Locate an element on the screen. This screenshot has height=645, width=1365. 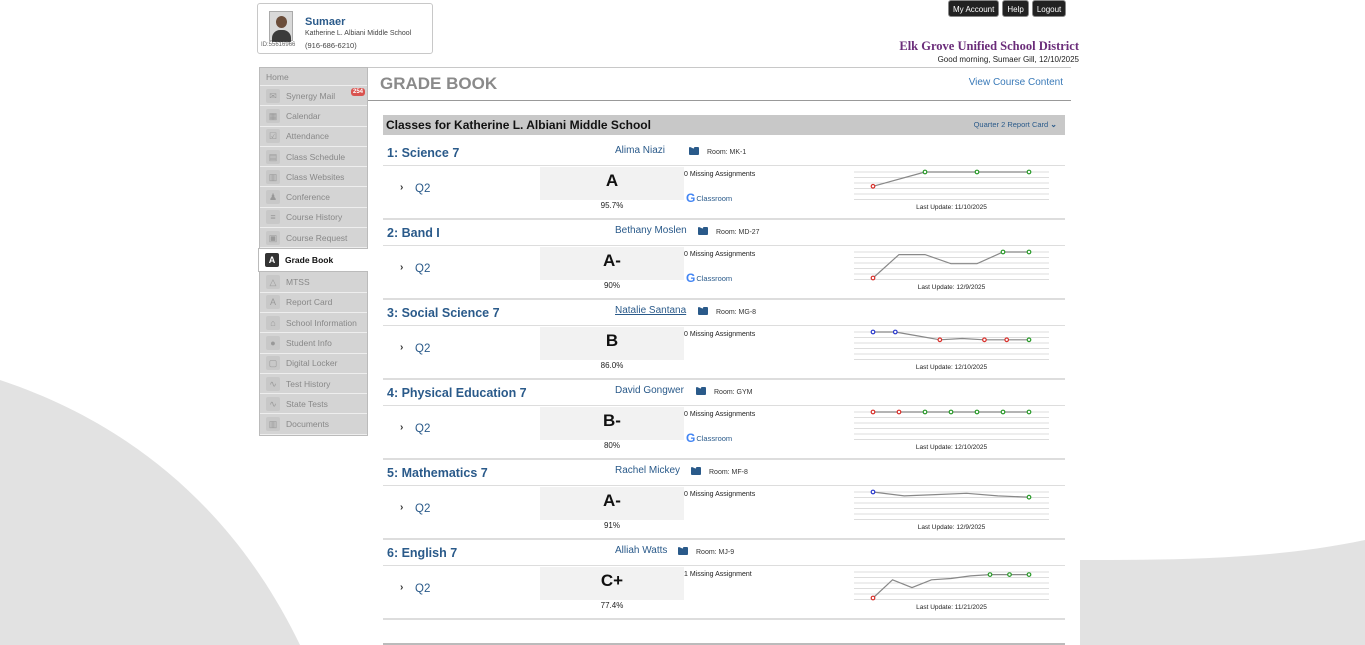
checkbox-icon: ☑ is located at coordinates (273, 136).